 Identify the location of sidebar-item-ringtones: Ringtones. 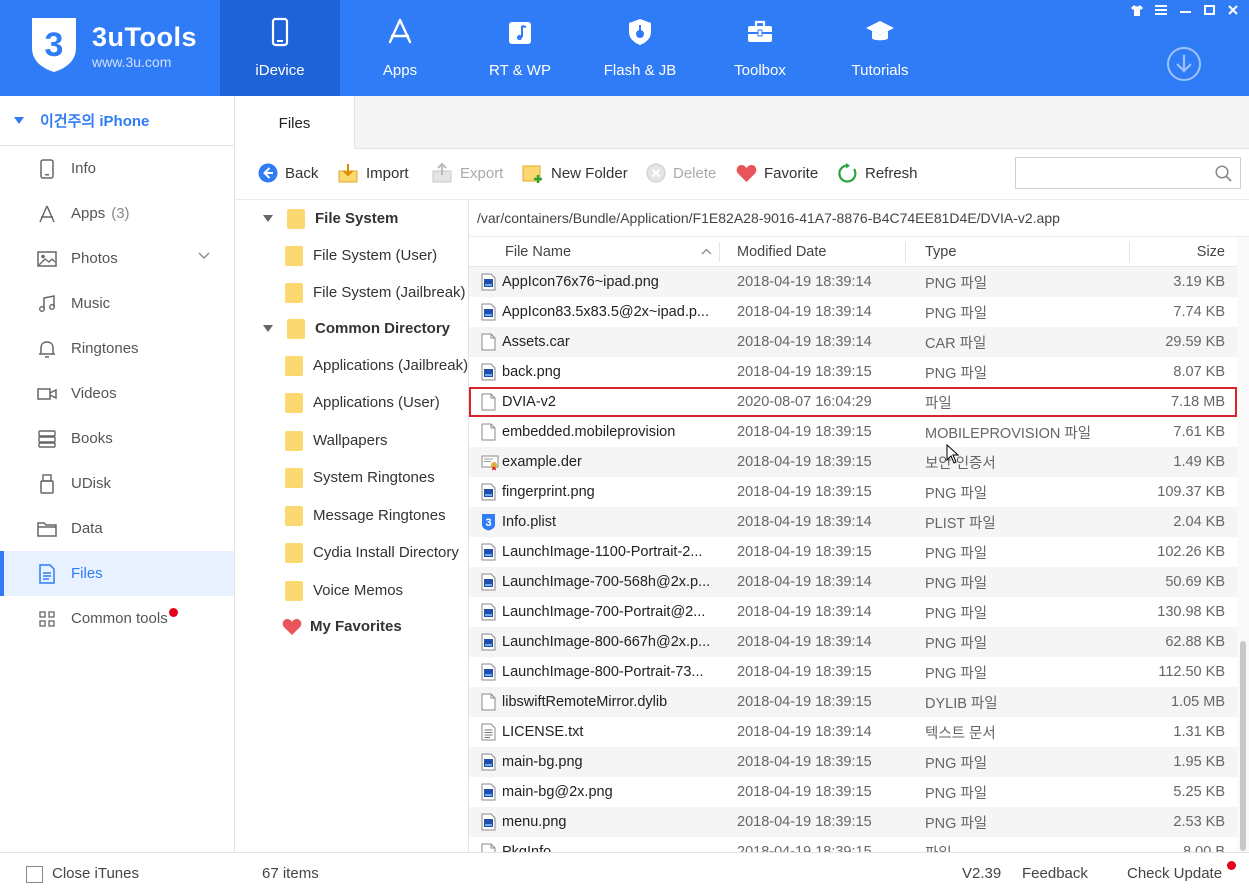
(117, 348).